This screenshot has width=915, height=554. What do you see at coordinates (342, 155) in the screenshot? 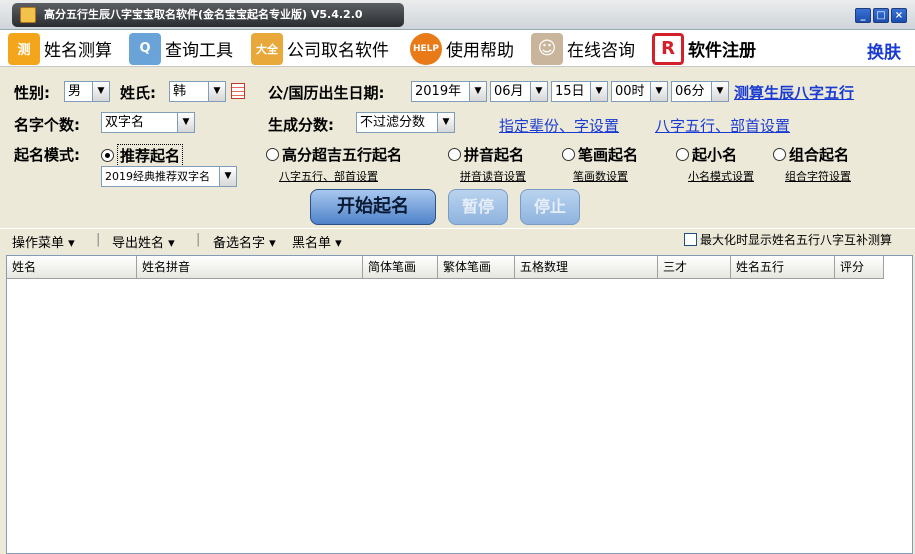
I see `radio-label: 高分超吉五行起名` at bounding box center [342, 155].